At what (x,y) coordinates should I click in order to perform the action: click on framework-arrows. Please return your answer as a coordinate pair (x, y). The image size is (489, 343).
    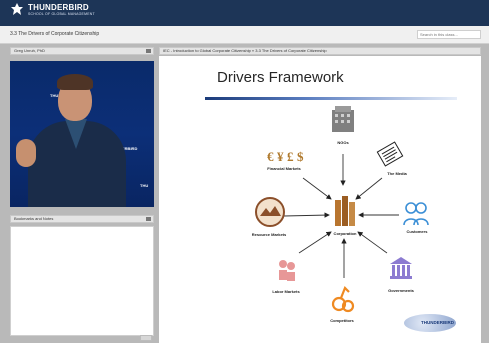
    Looking at the image, I should click on (341, 216).